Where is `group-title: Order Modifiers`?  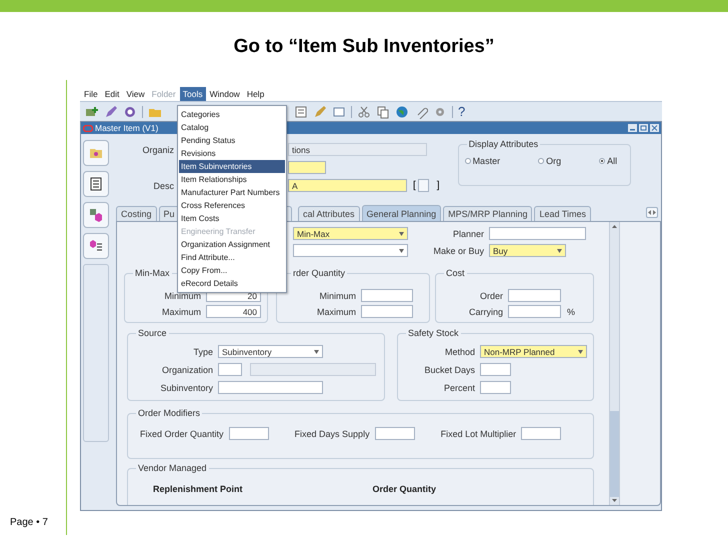 group-title: Order Modifiers is located at coordinates (169, 413).